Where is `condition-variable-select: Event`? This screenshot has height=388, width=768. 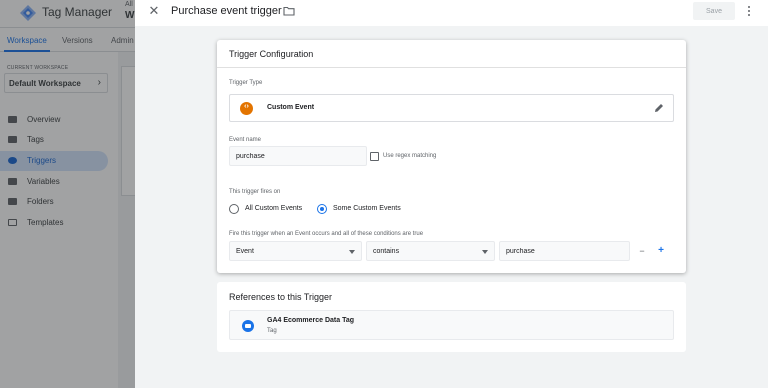 condition-variable-select: Event is located at coordinates (295, 251).